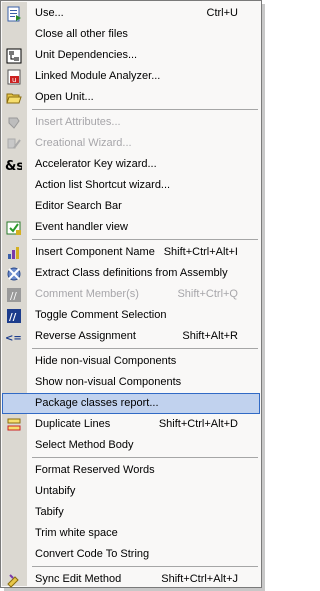  Describe the element at coordinates (81, 227) in the screenshot. I see `menu-item-label: Event handler view` at that location.